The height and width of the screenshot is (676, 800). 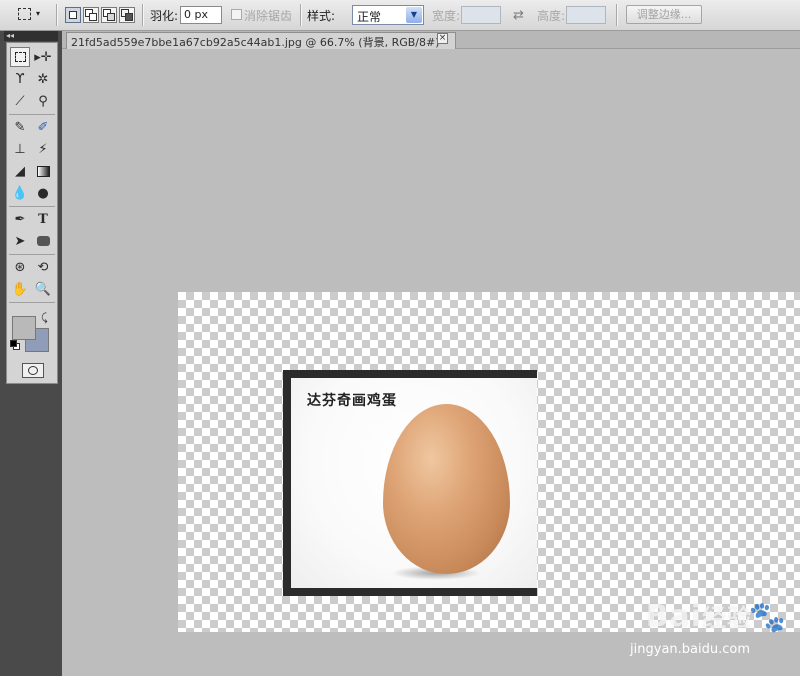 I want to click on antialias-label: 消除锯齿, so click(x=268, y=16).